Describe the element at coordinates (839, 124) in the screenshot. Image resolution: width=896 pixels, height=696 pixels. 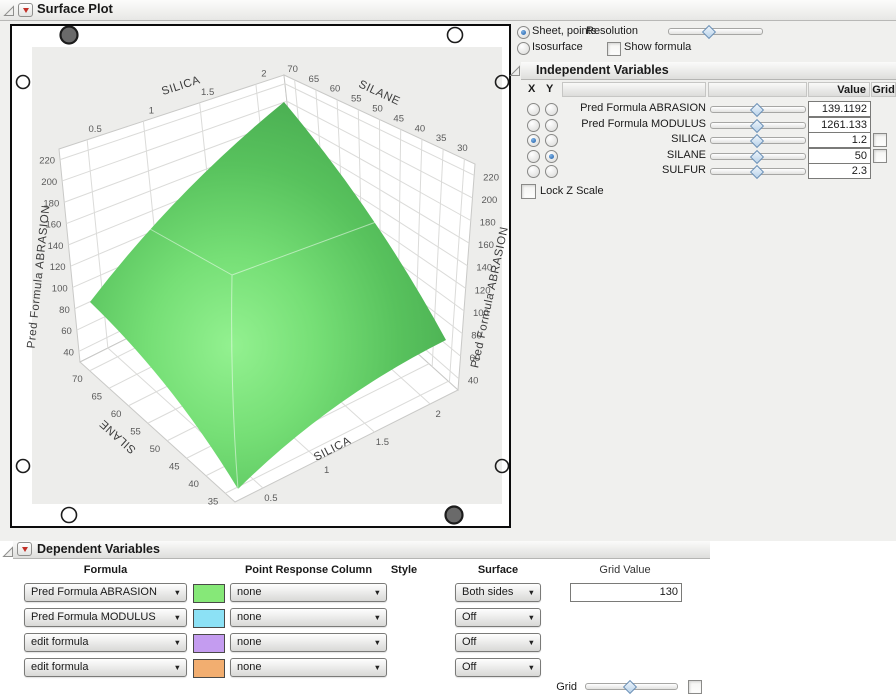
I see `variable-value-input: 1261.133` at that location.